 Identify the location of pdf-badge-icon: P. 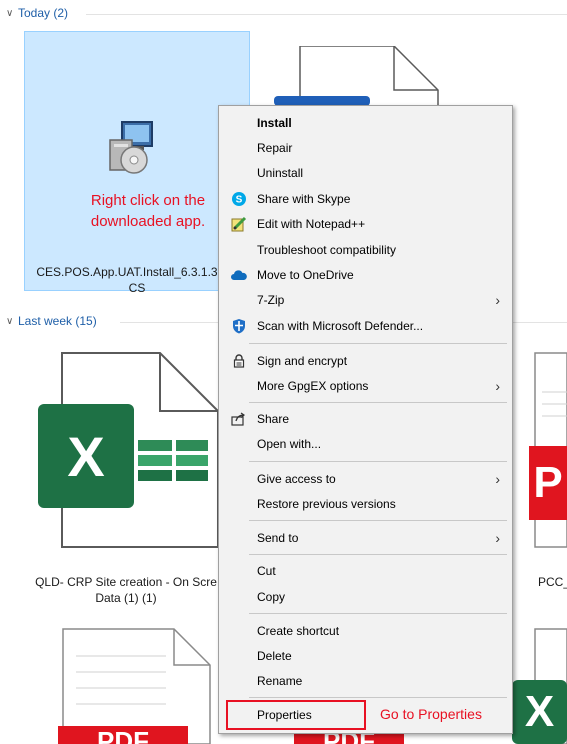
(548, 483).